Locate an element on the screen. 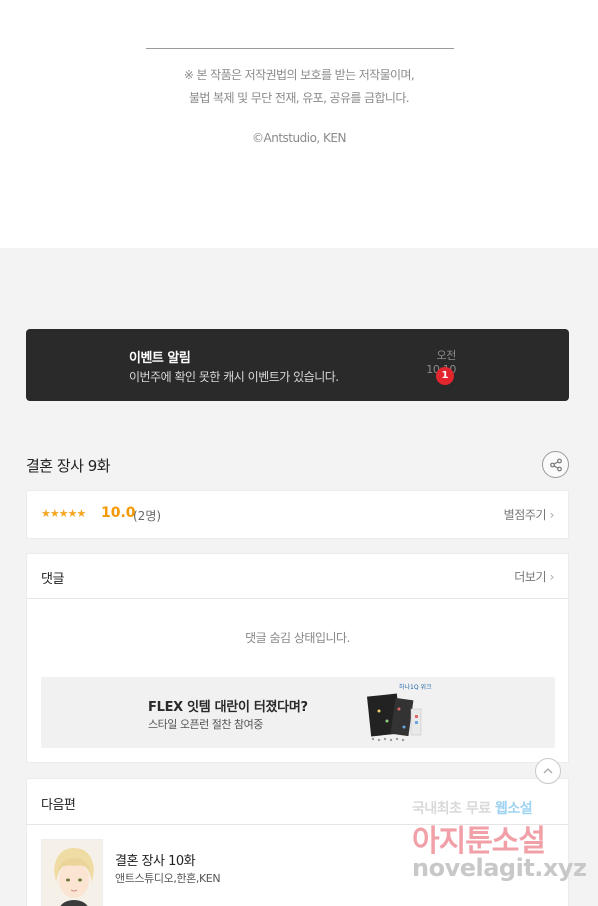 The width and height of the screenshot is (598, 906). ad-banner: FLEX 잇템 대란이 터졌다며? 스타일 오픈런 절찬 참여중 하나1Q 위크 is located at coordinates (298, 712).